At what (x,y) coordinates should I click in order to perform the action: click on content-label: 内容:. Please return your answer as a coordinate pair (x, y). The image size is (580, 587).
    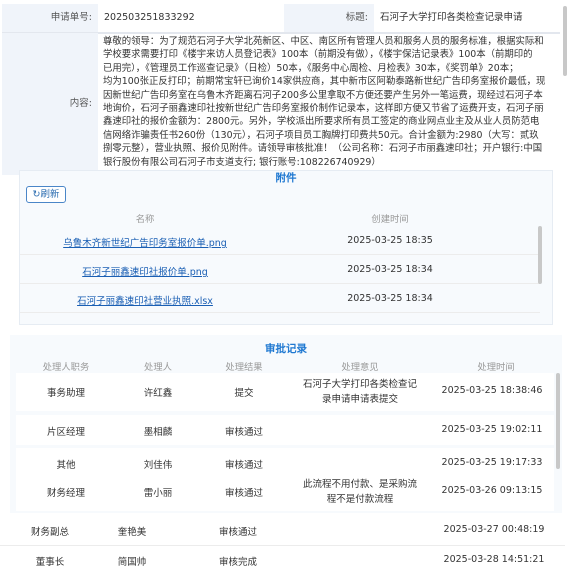
    Looking at the image, I should click on (50, 104).